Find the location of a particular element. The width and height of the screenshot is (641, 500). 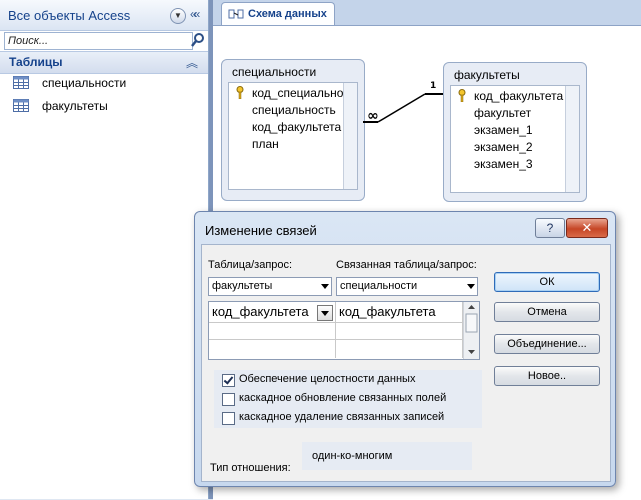

related-table-value: специальности is located at coordinates (379, 286).